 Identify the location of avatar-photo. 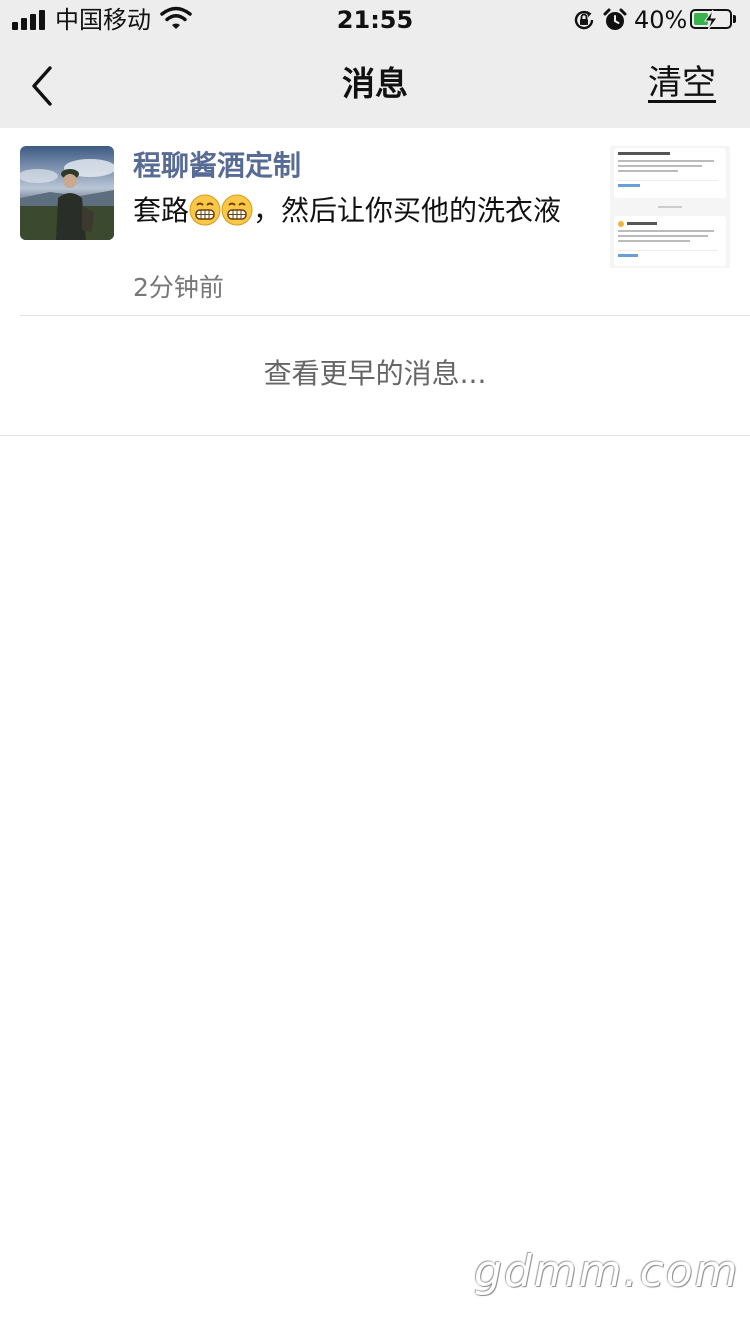
(67, 193).